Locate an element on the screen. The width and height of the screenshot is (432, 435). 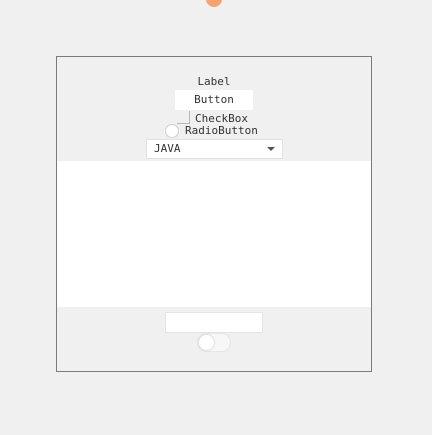
button-widget: Button is located at coordinates (214, 100).